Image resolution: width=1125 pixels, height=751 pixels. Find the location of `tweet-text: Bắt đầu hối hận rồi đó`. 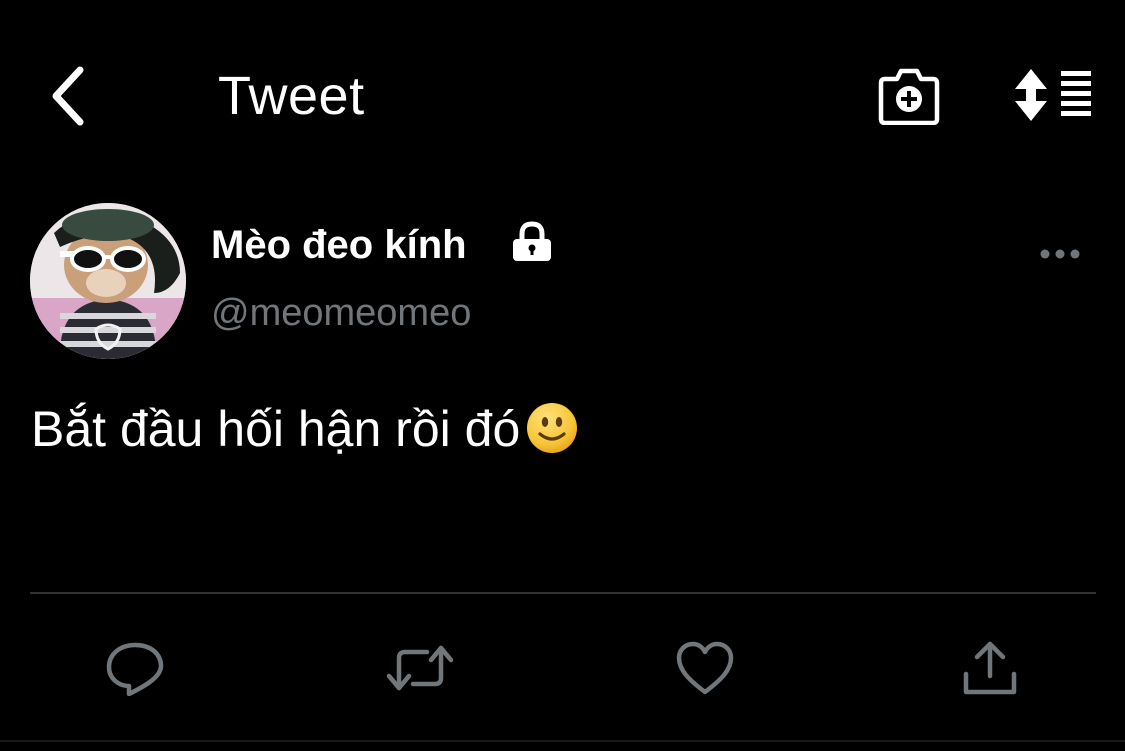

tweet-text: Bắt đầu hối hận rồi đó is located at coordinates (304, 433).